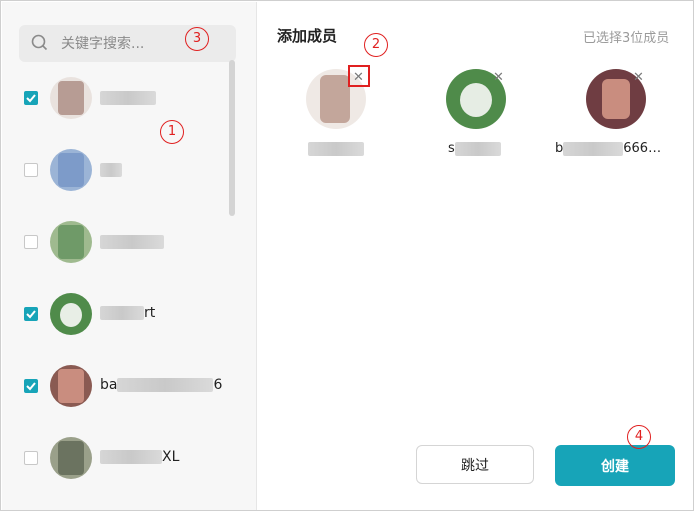 The height and width of the screenshot is (511, 694). I want to click on panel-title: 添加成员, so click(307, 36).